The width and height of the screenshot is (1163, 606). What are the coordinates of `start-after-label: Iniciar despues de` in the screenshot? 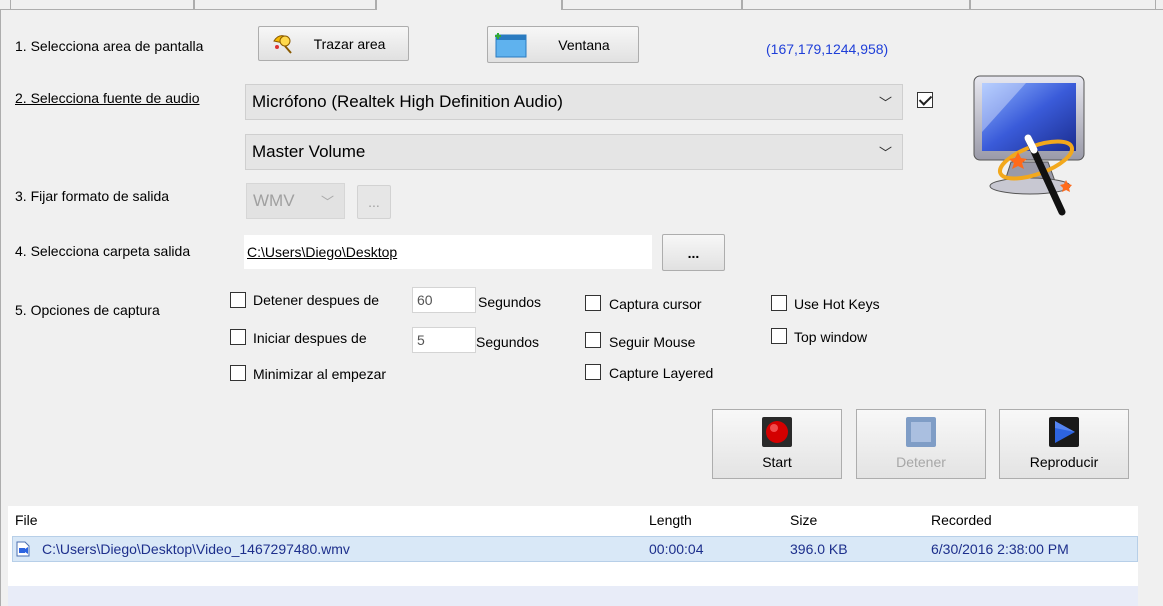 It's located at (310, 338).